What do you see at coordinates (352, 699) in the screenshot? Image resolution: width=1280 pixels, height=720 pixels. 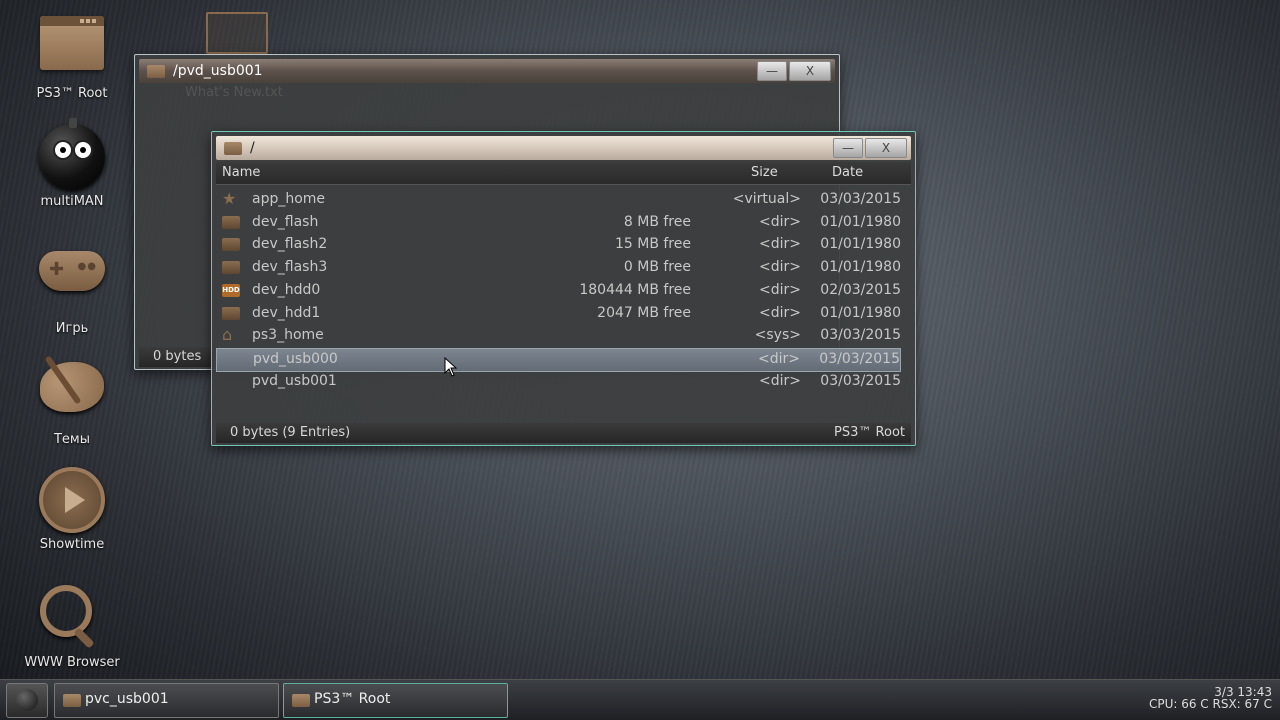 I see `taskbar-item-label: PS3™ Root` at bounding box center [352, 699].